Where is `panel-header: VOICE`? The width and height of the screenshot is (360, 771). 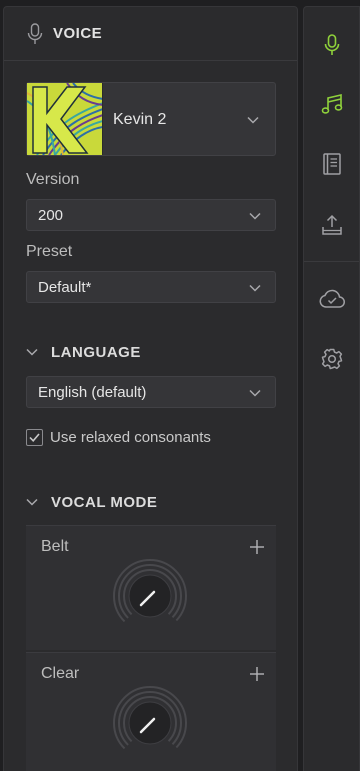 panel-header: VOICE is located at coordinates (150, 34).